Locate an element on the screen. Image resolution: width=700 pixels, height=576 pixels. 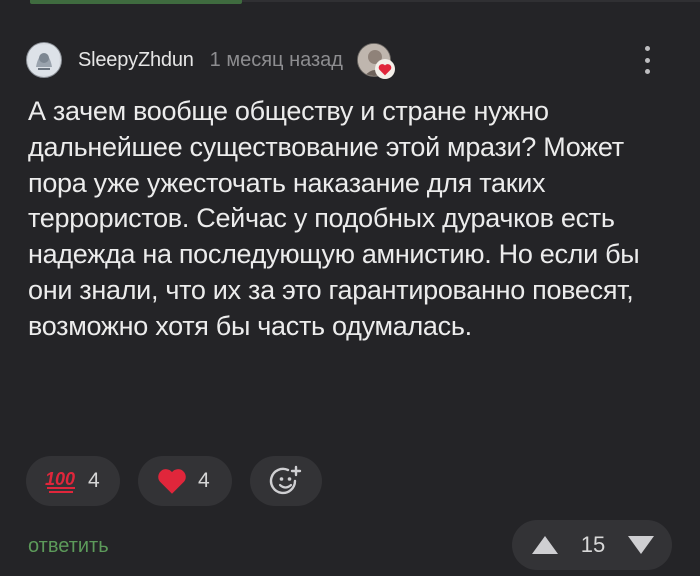
top-accent-bar is located at coordinates (136, 2).